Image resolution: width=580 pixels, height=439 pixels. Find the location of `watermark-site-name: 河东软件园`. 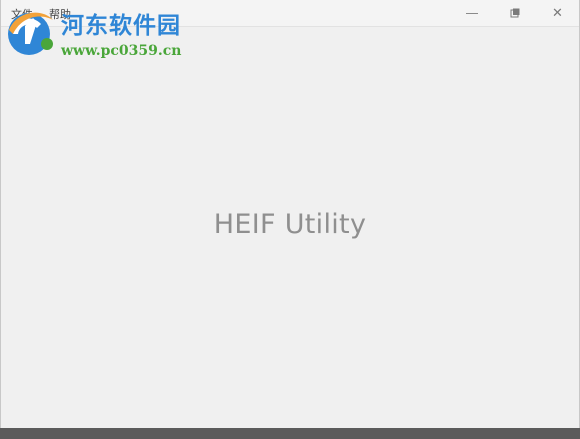

watermark-site-name: 河东软件园 is located at coordinates (121, 25).